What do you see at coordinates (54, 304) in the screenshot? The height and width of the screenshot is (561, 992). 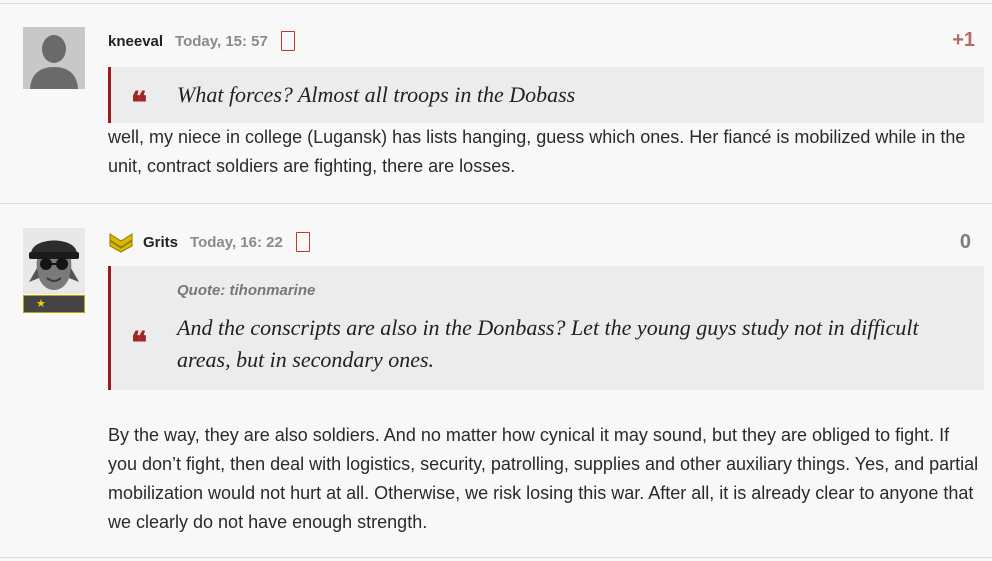 I see `rank-badge: ★` at bounding box center [54, 304].